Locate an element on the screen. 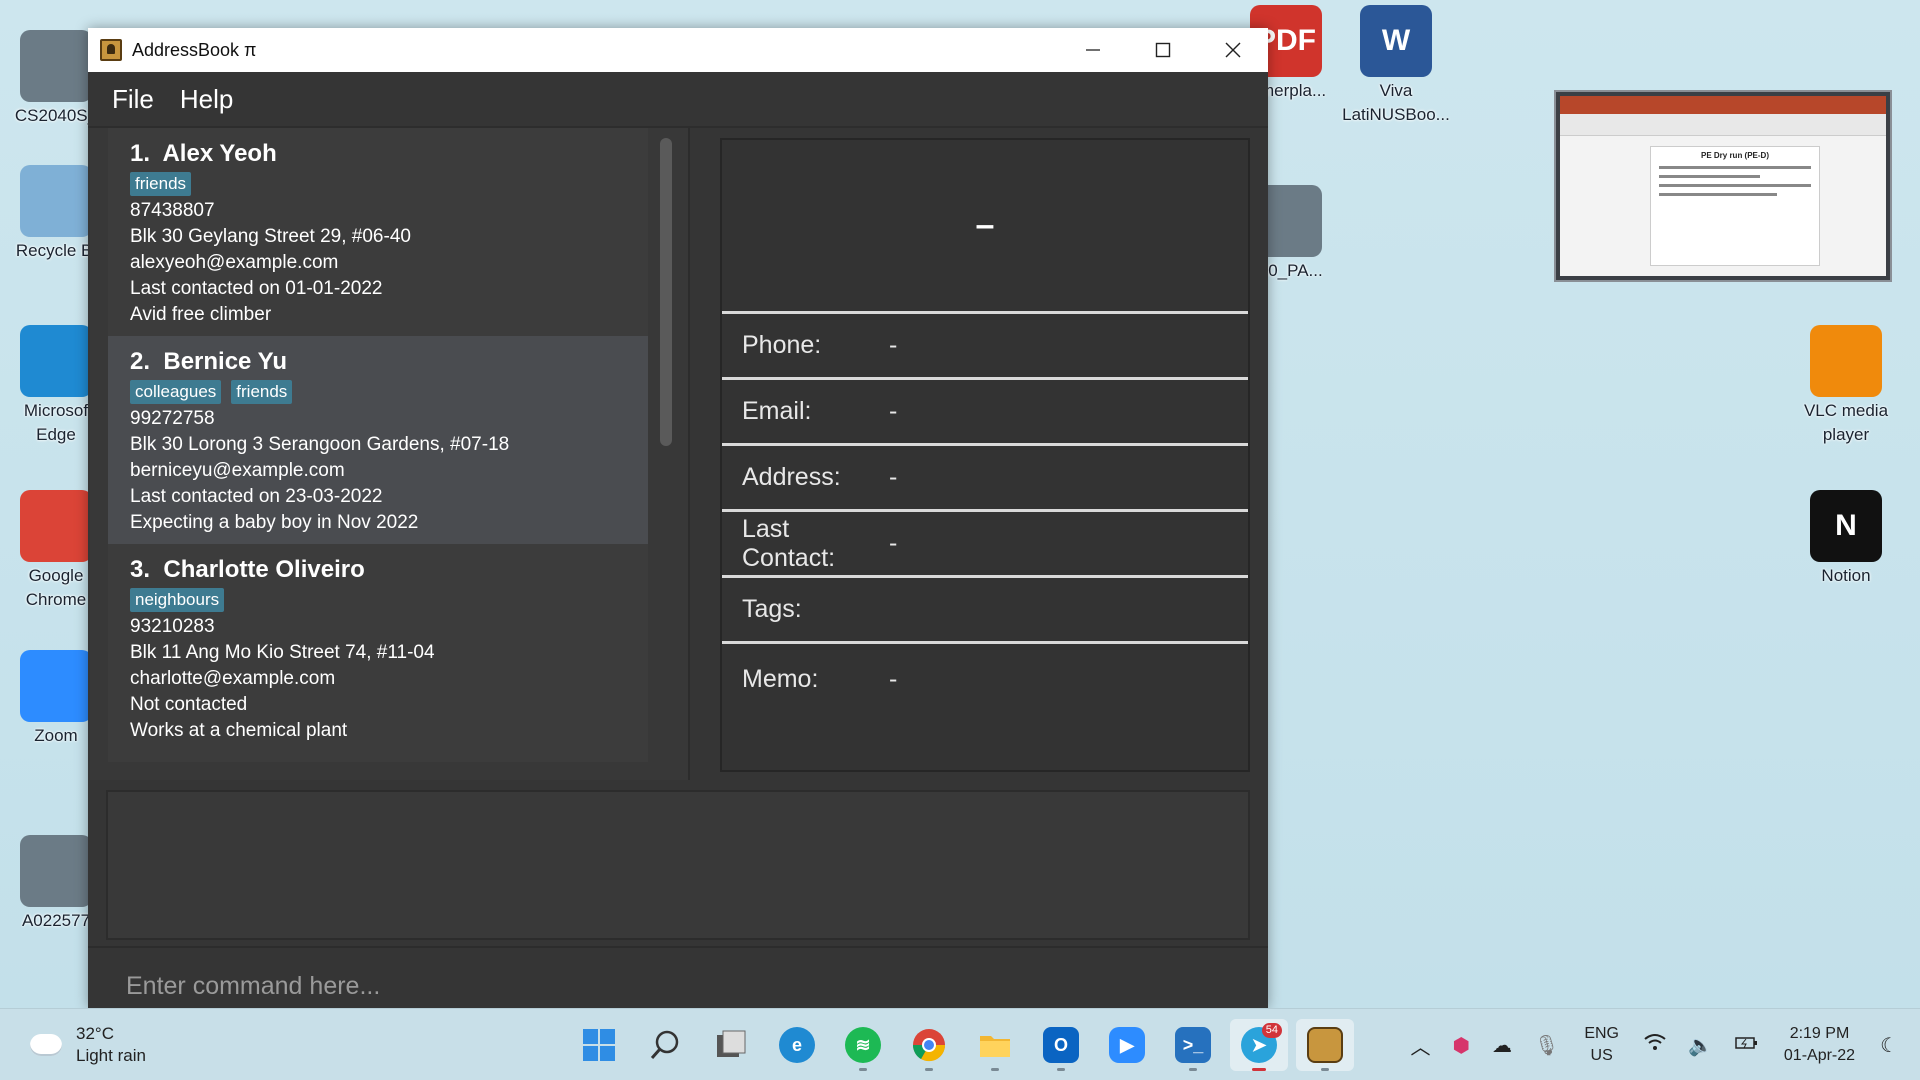 This screenshot has height=1080, width=1920. desktop-icon-vlc: VLC media player is located at coordinates (1846, 386).